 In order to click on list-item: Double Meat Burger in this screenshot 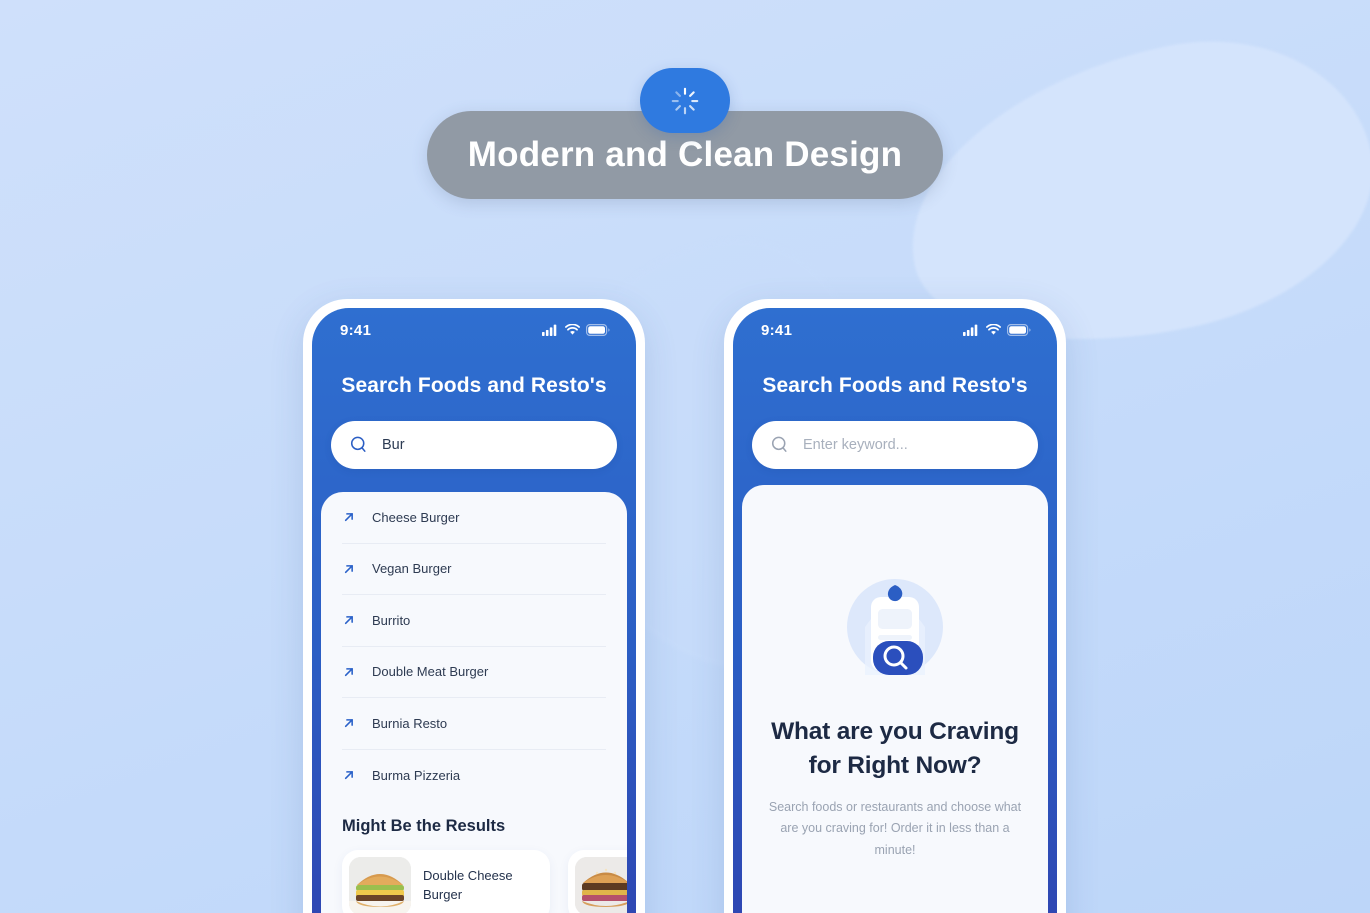, I will do `click(474, 672)`.